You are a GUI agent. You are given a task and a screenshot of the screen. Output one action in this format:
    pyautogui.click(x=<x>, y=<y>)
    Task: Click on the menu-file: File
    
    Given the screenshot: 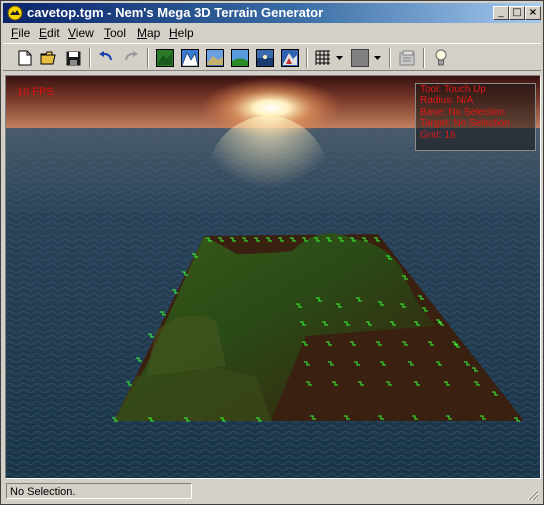 What is the action you would take?
    pyautogui.click(x=20, y=33)
    